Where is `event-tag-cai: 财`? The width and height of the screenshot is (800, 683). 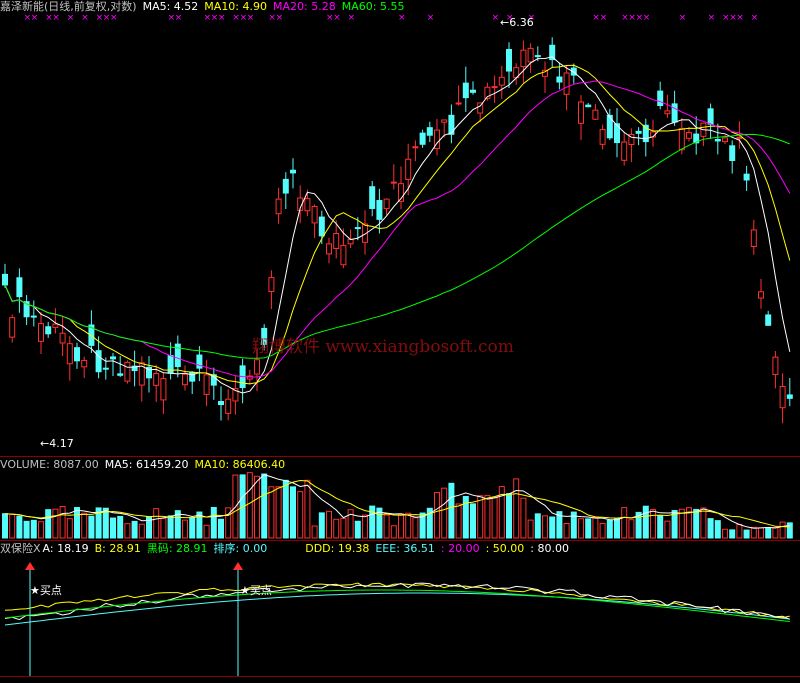
event-tag-cai: 财 is located at coordinates (741, 449).